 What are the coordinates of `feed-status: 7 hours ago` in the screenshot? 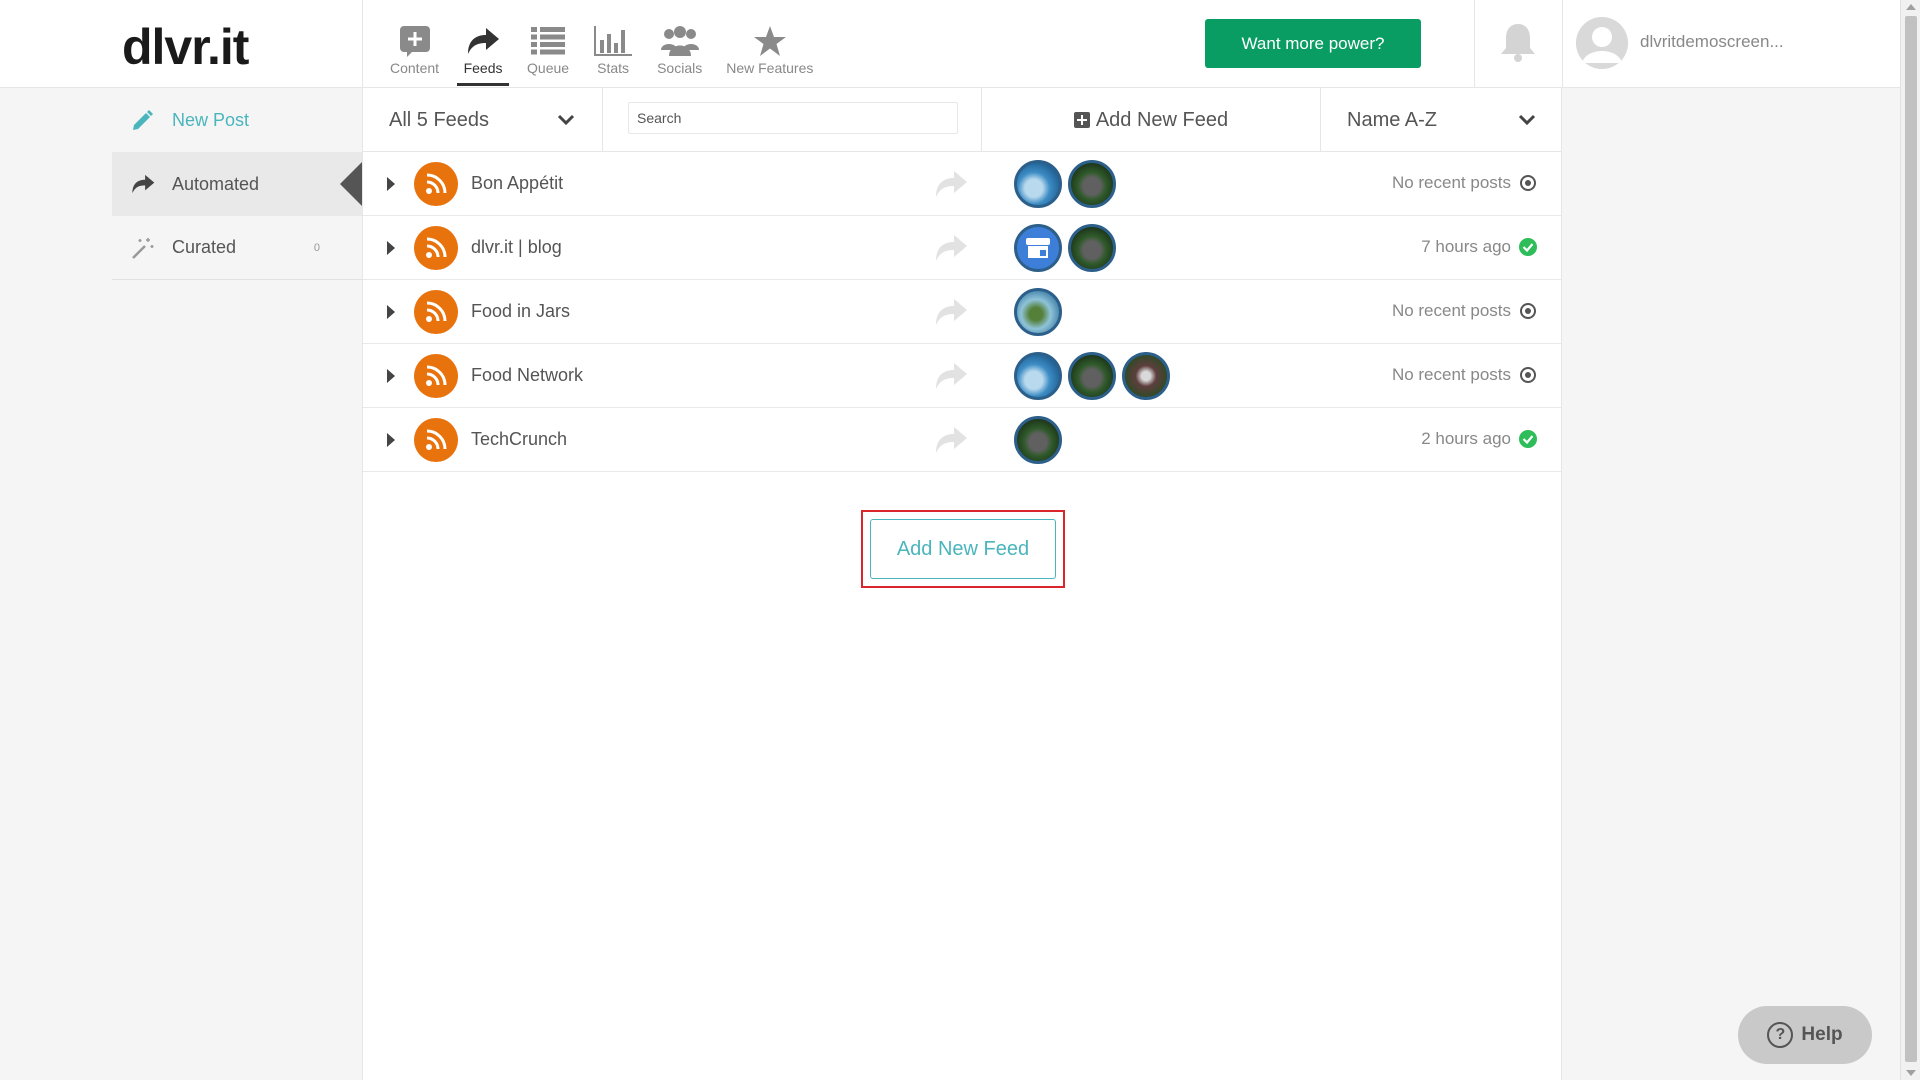 It's located at (1479, 247).